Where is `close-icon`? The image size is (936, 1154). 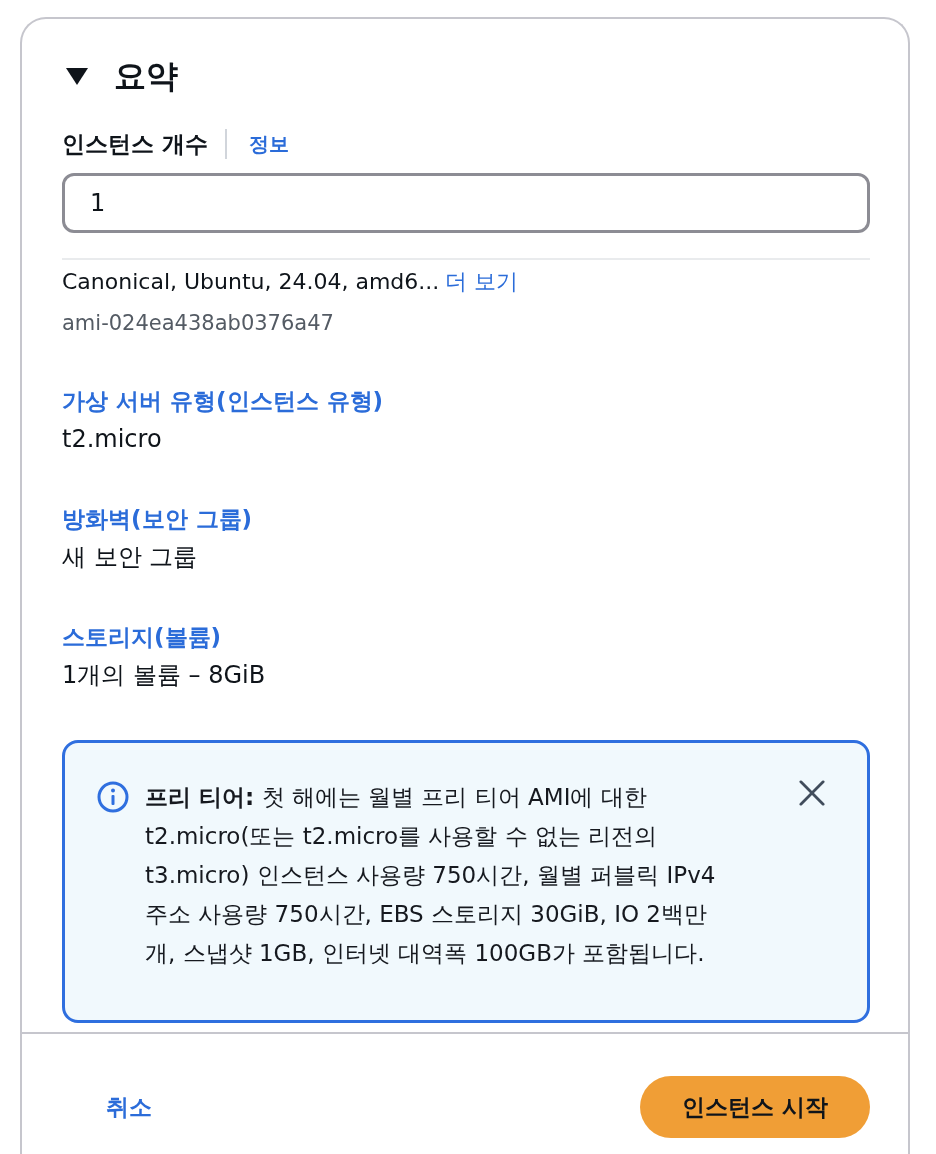
close-icon is located at coordinates (812, 793).